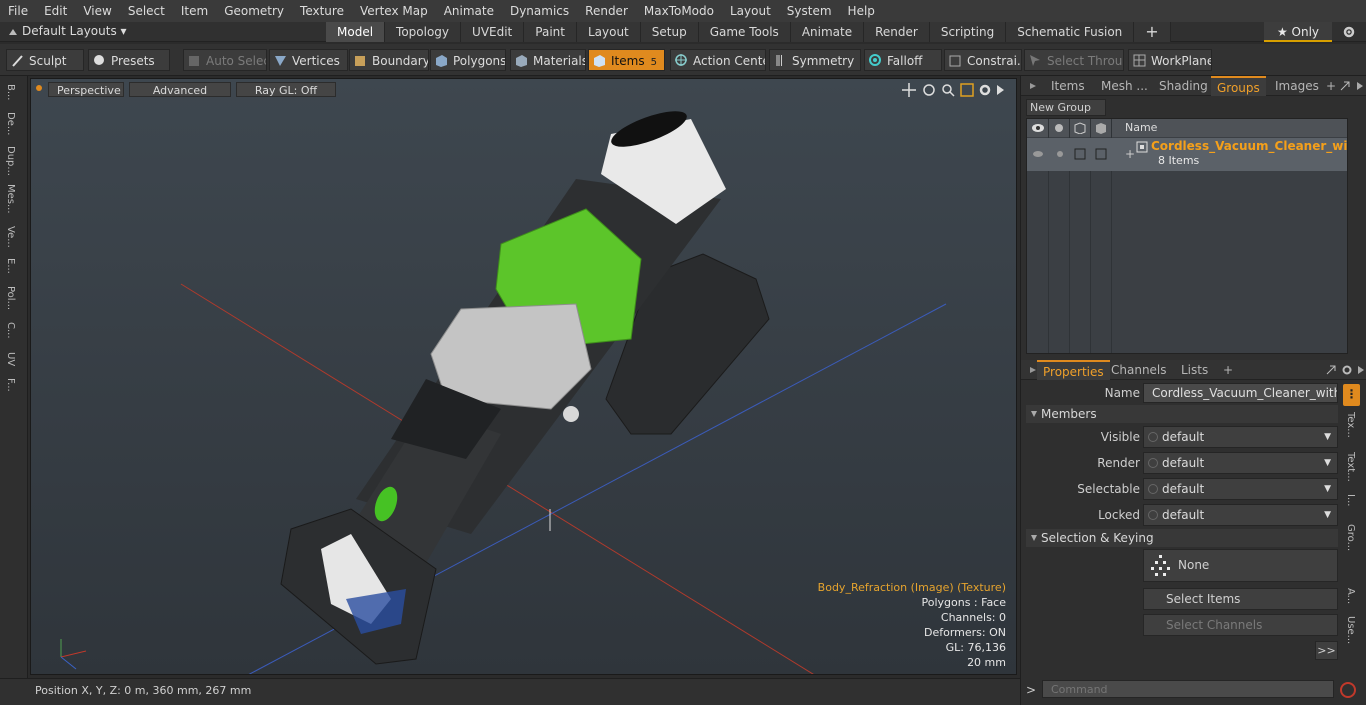  I want to click on action-center-button: Action Center, so click(718, 60).